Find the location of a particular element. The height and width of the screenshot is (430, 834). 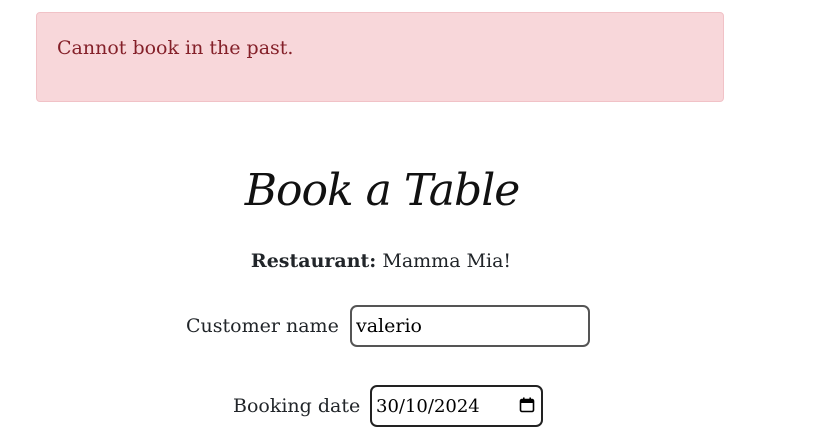

booking-date-input: 30/10/2024 is located at coordinates (456, 406).